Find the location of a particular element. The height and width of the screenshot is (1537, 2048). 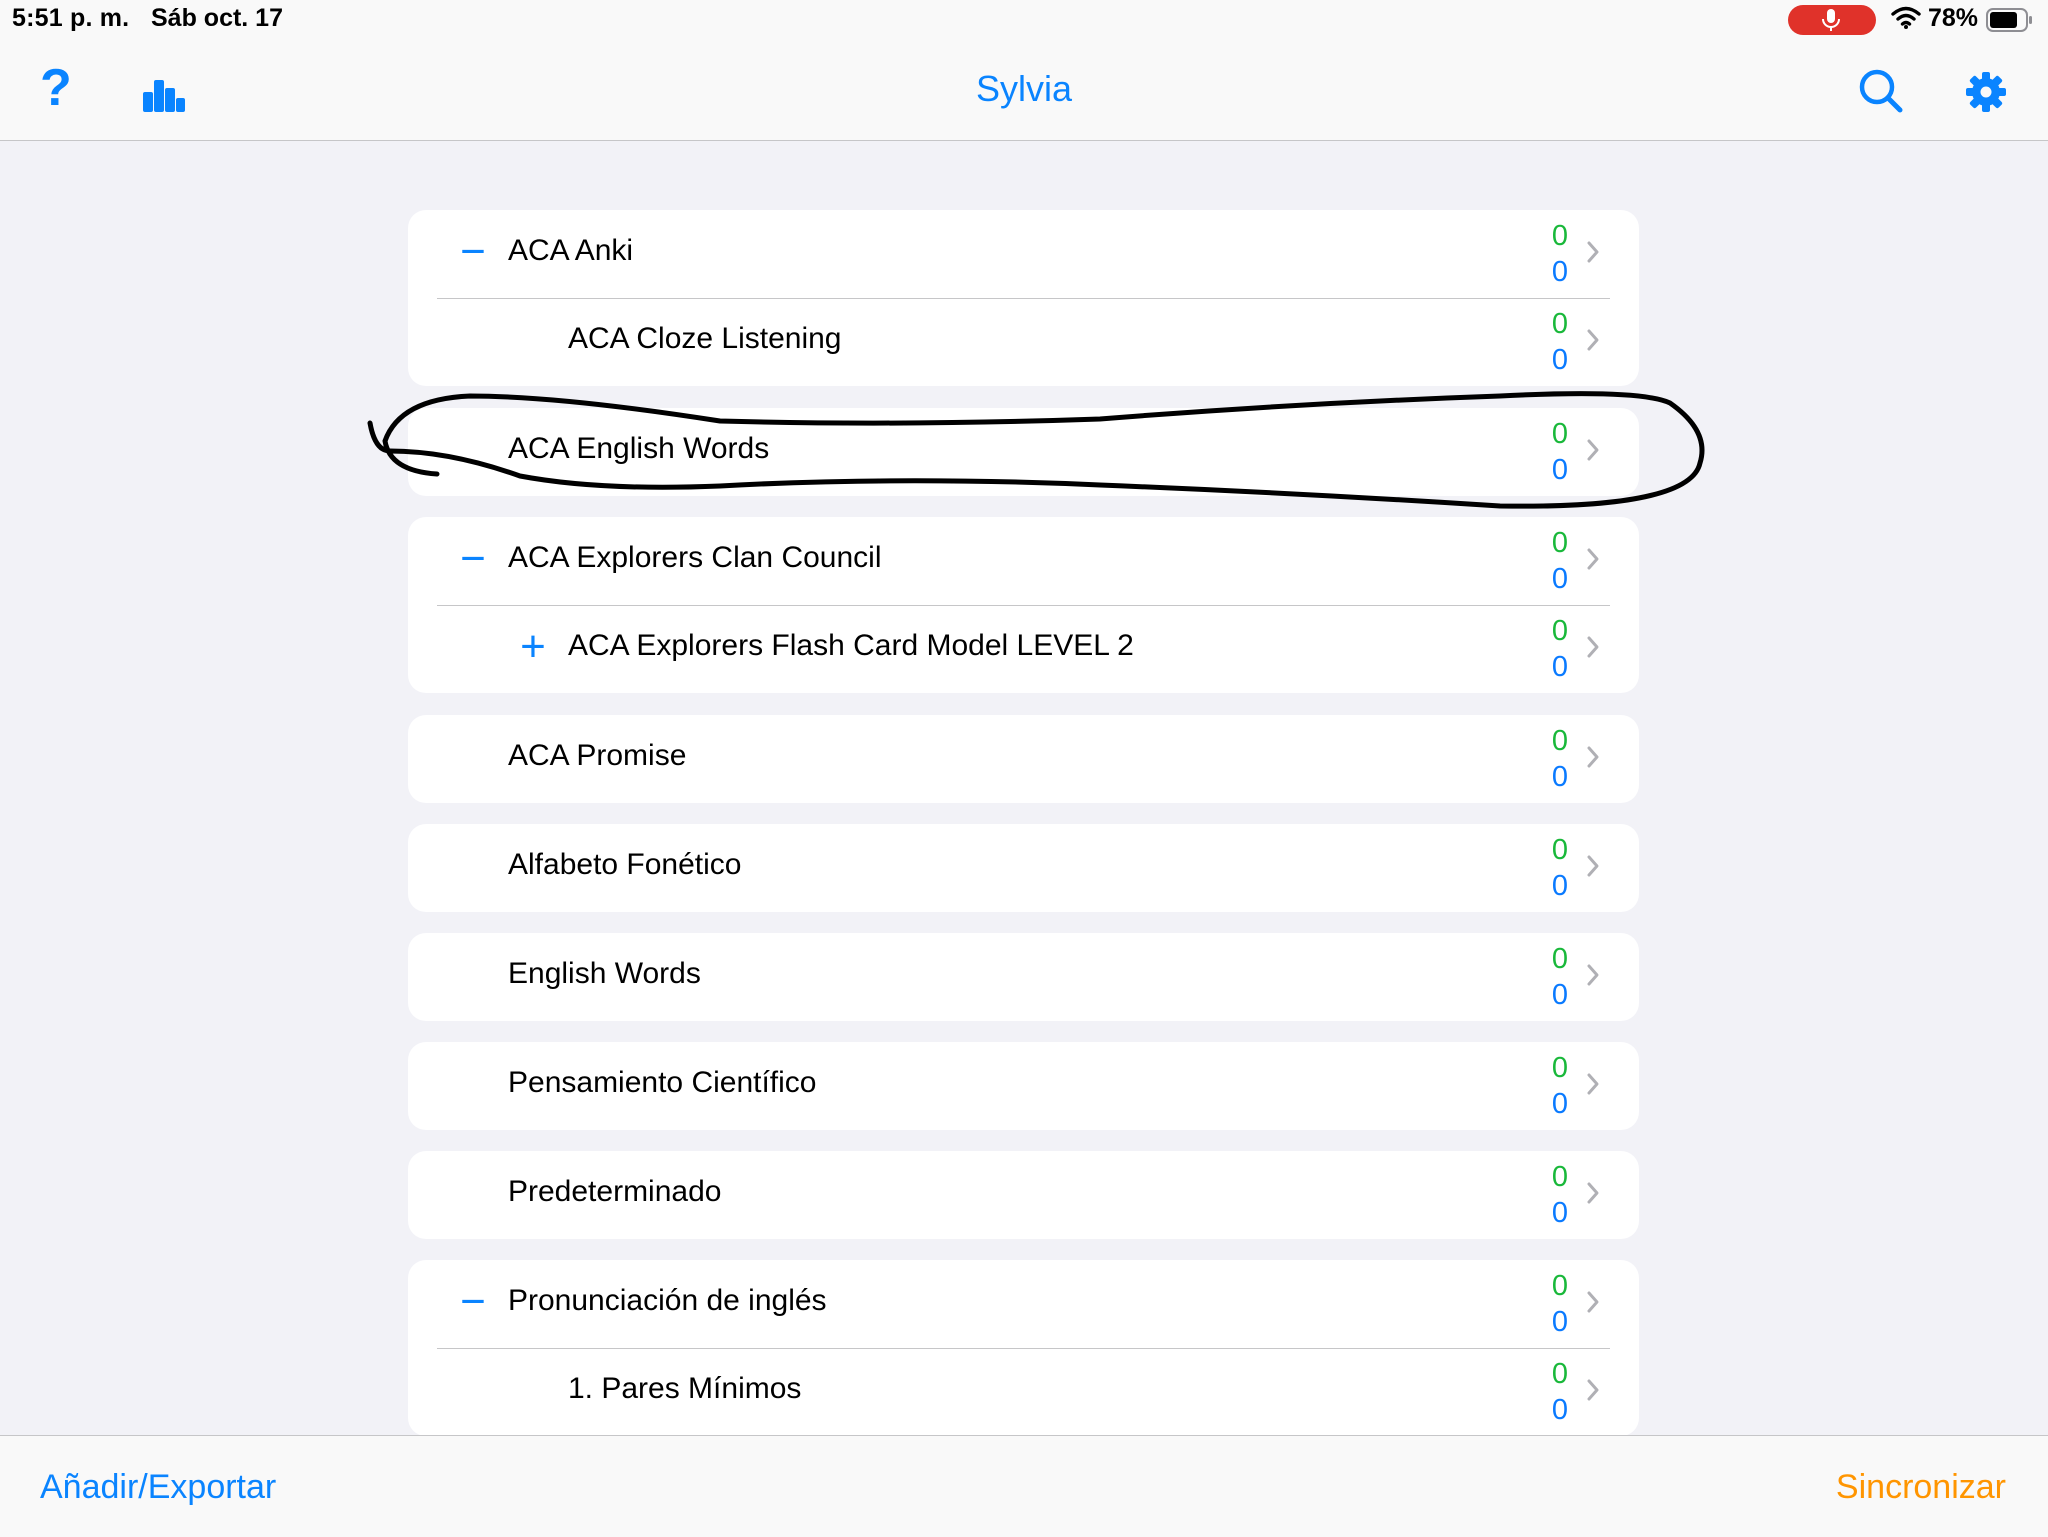

status-date: Sáb oct. 17 is located at coordinates (217, 18).